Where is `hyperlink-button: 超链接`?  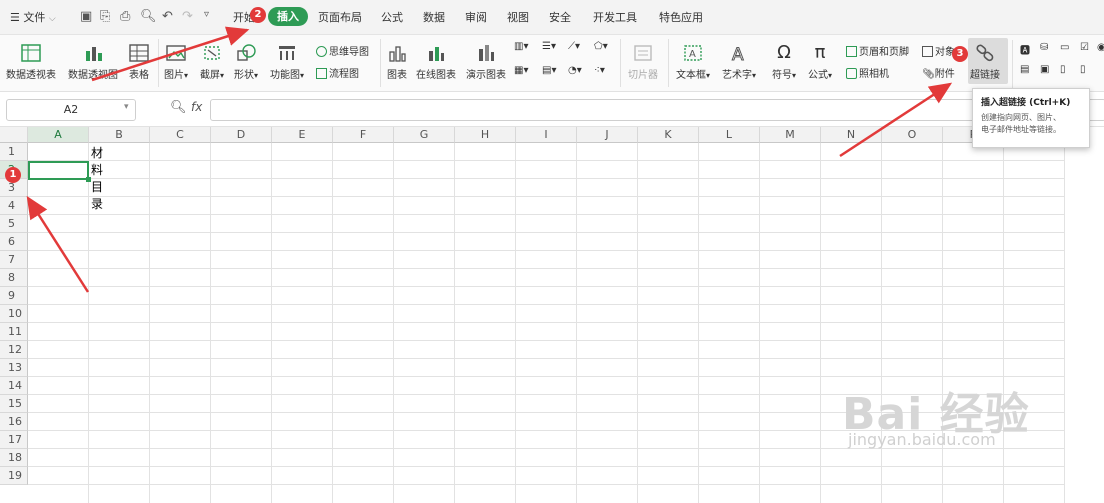 hyperlink-button: 超链接 is located at coordinates (985, 61).